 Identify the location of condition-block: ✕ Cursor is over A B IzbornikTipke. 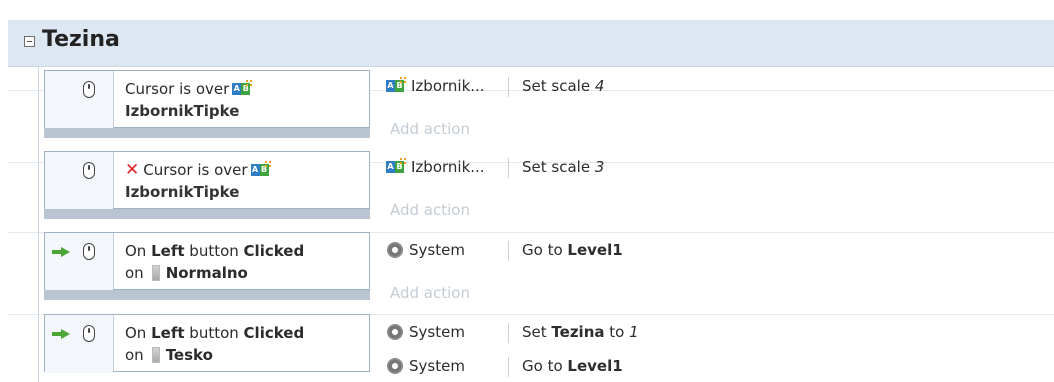
(207, 180).